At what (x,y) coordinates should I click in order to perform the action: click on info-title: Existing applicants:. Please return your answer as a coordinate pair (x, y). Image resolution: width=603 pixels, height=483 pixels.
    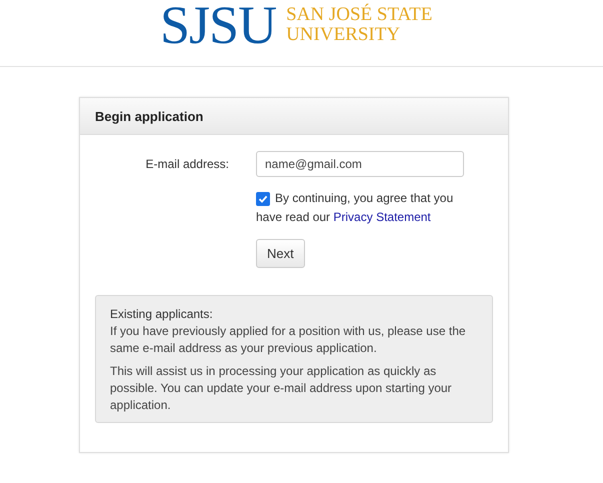
    Looking at the image, I should click on (162, 314).